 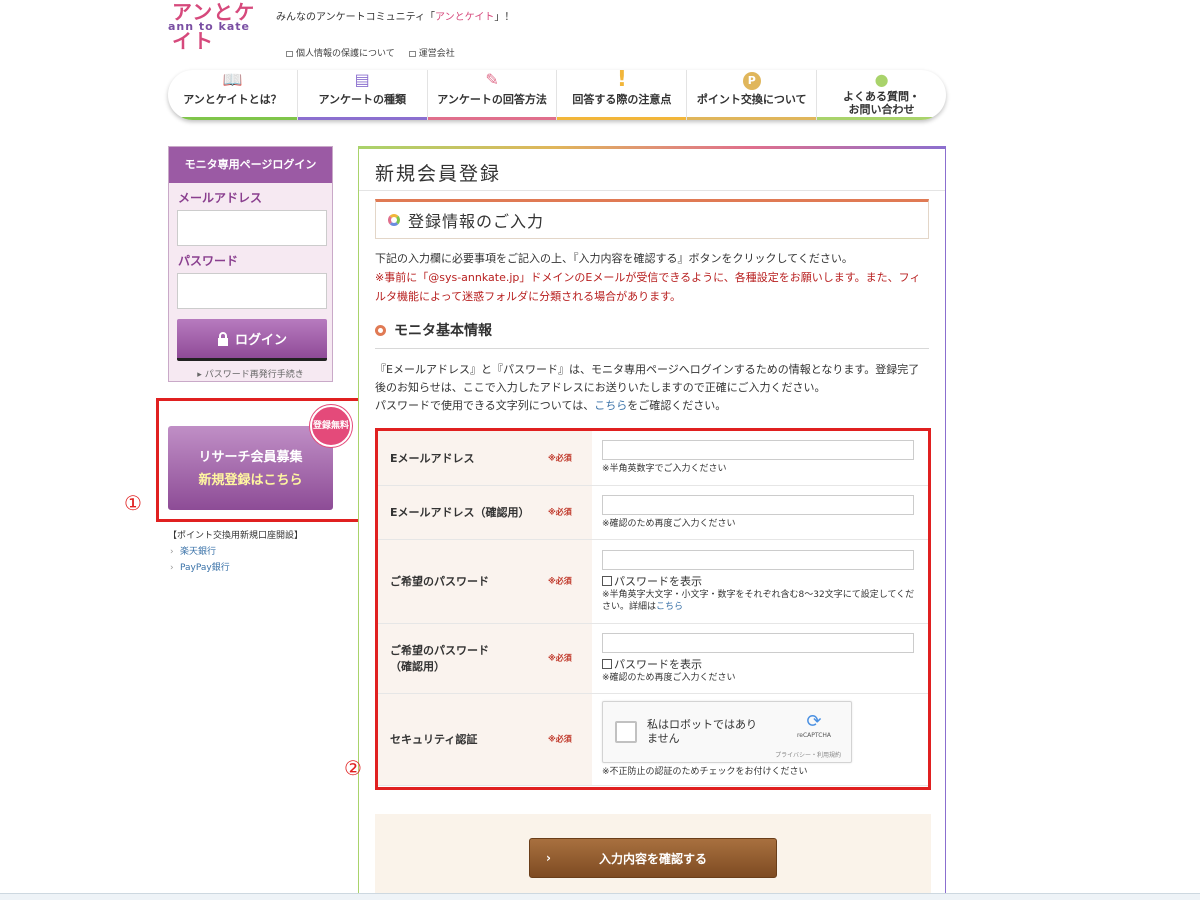 What do you see at coordinates (492, 95) in the screenshot?
I see `nav-item-how-to-answer: ✎ アンケートの回答方法` at bounding box center [492, 95].